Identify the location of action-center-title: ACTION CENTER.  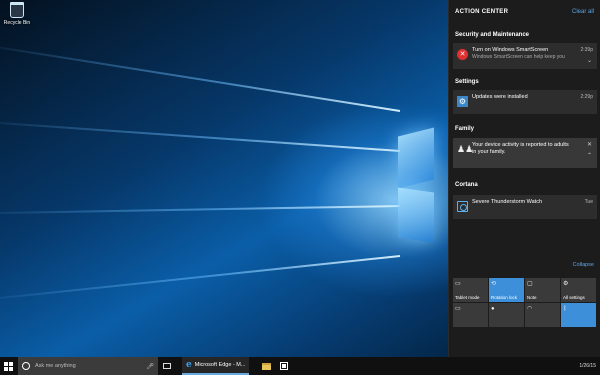
(482, 12).